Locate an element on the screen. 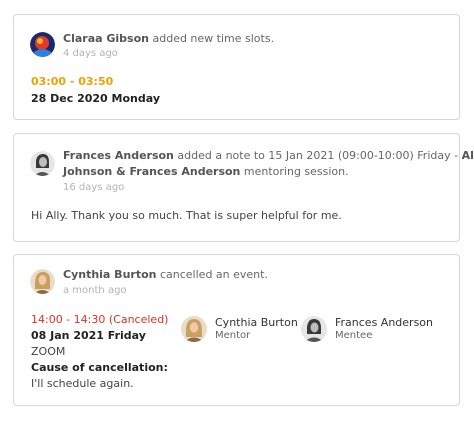  event-date: 08 Jan 2021 Friday is located at coordinates (88, 335).